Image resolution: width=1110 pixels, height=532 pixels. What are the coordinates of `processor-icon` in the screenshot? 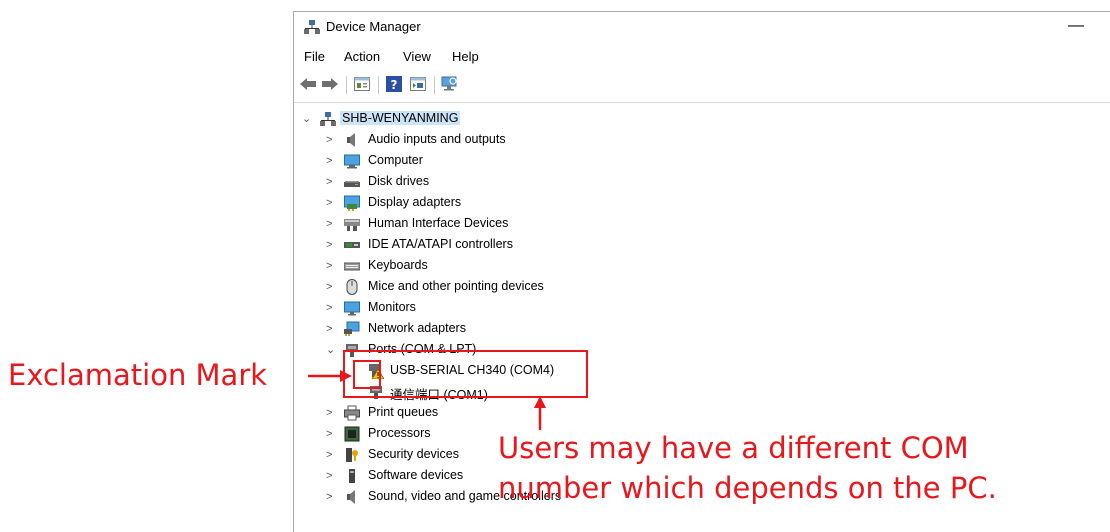 It's located at (352, 434).